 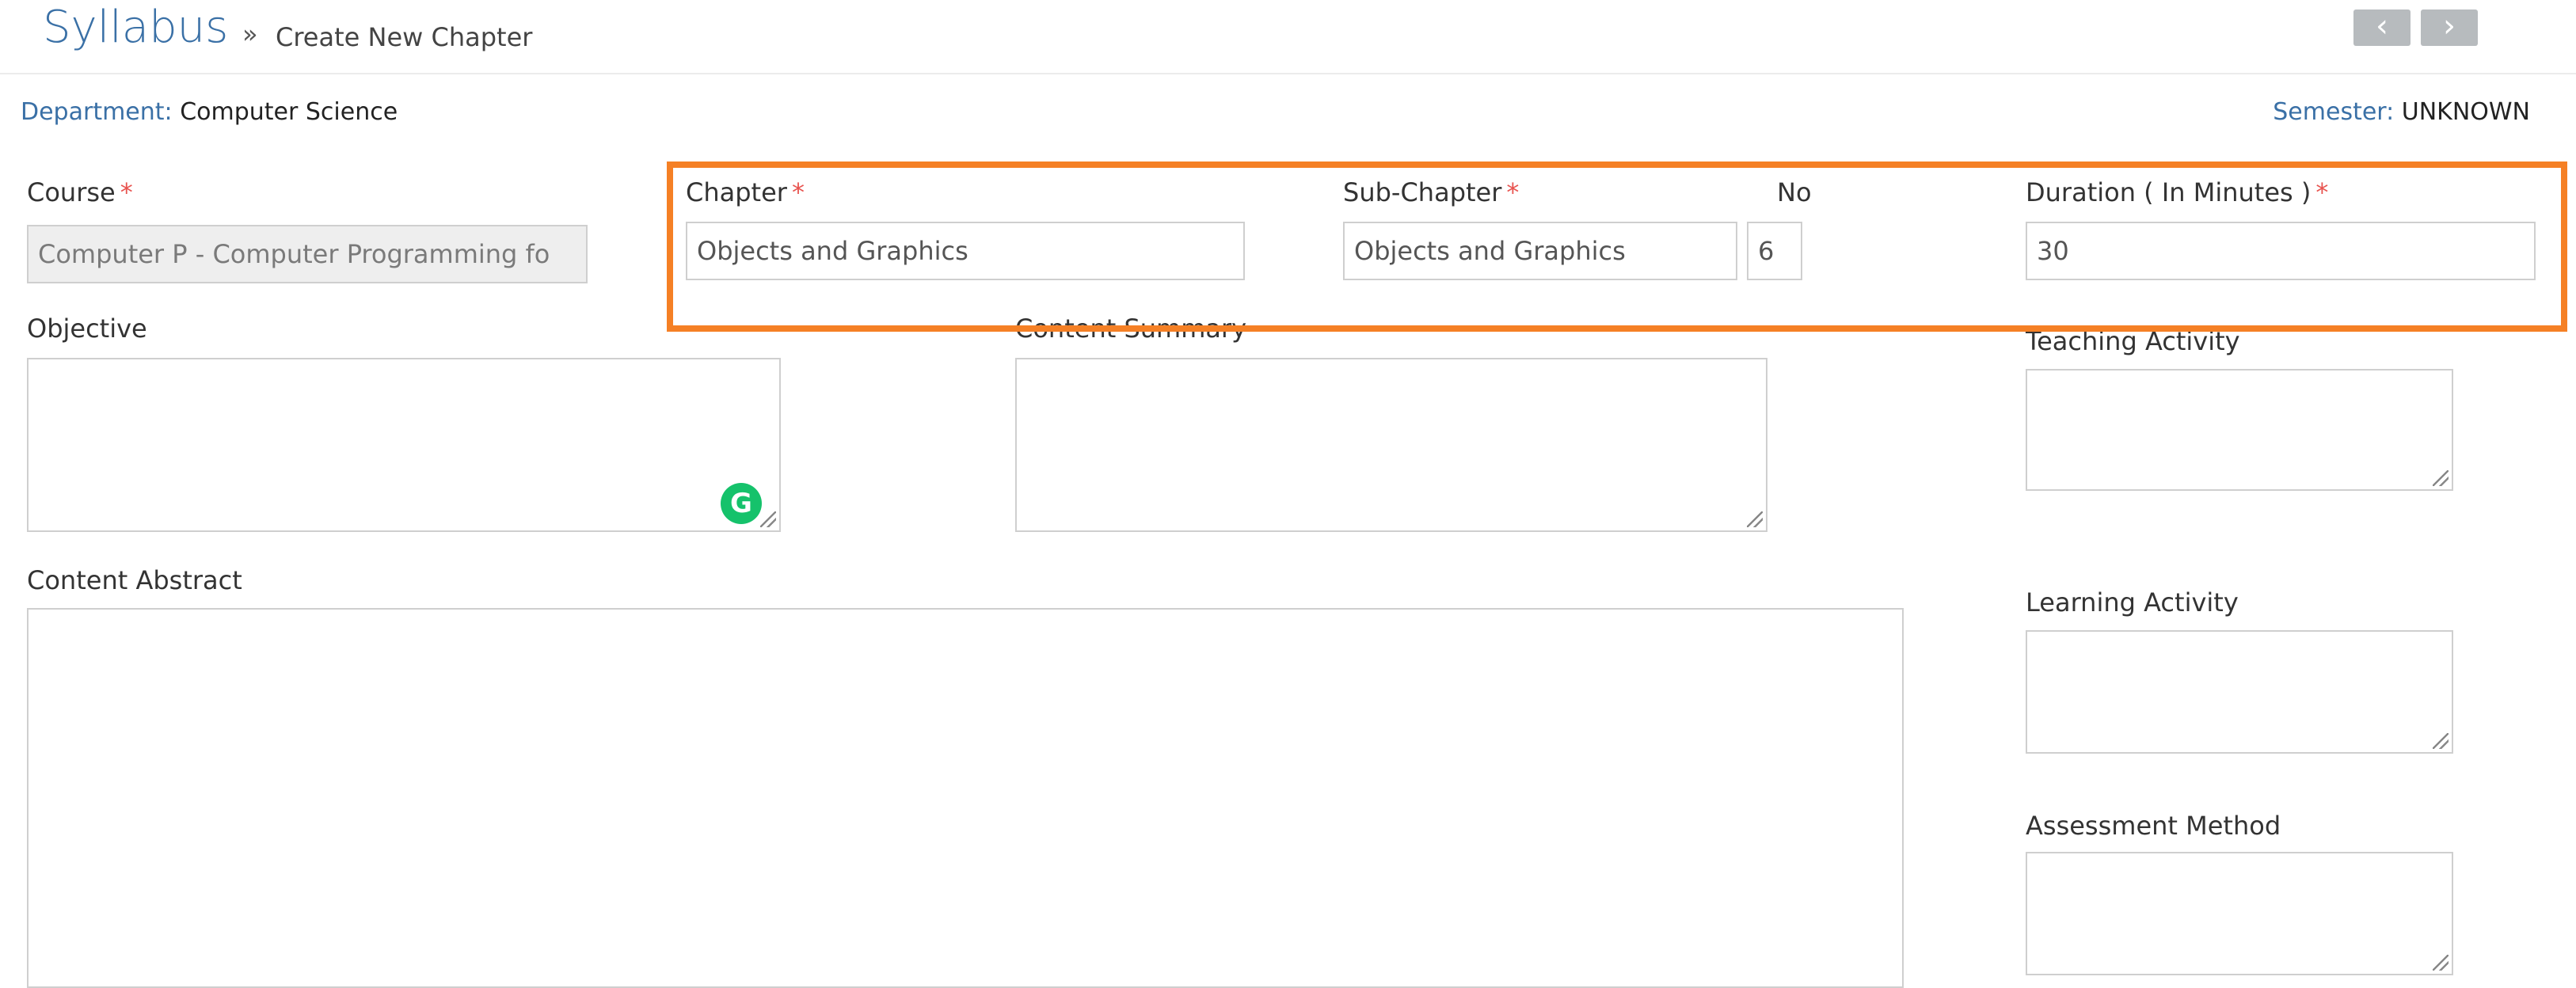 I want to click on sub-chapter-label: Sub-Chapter *, so click(x=1431, y=192).